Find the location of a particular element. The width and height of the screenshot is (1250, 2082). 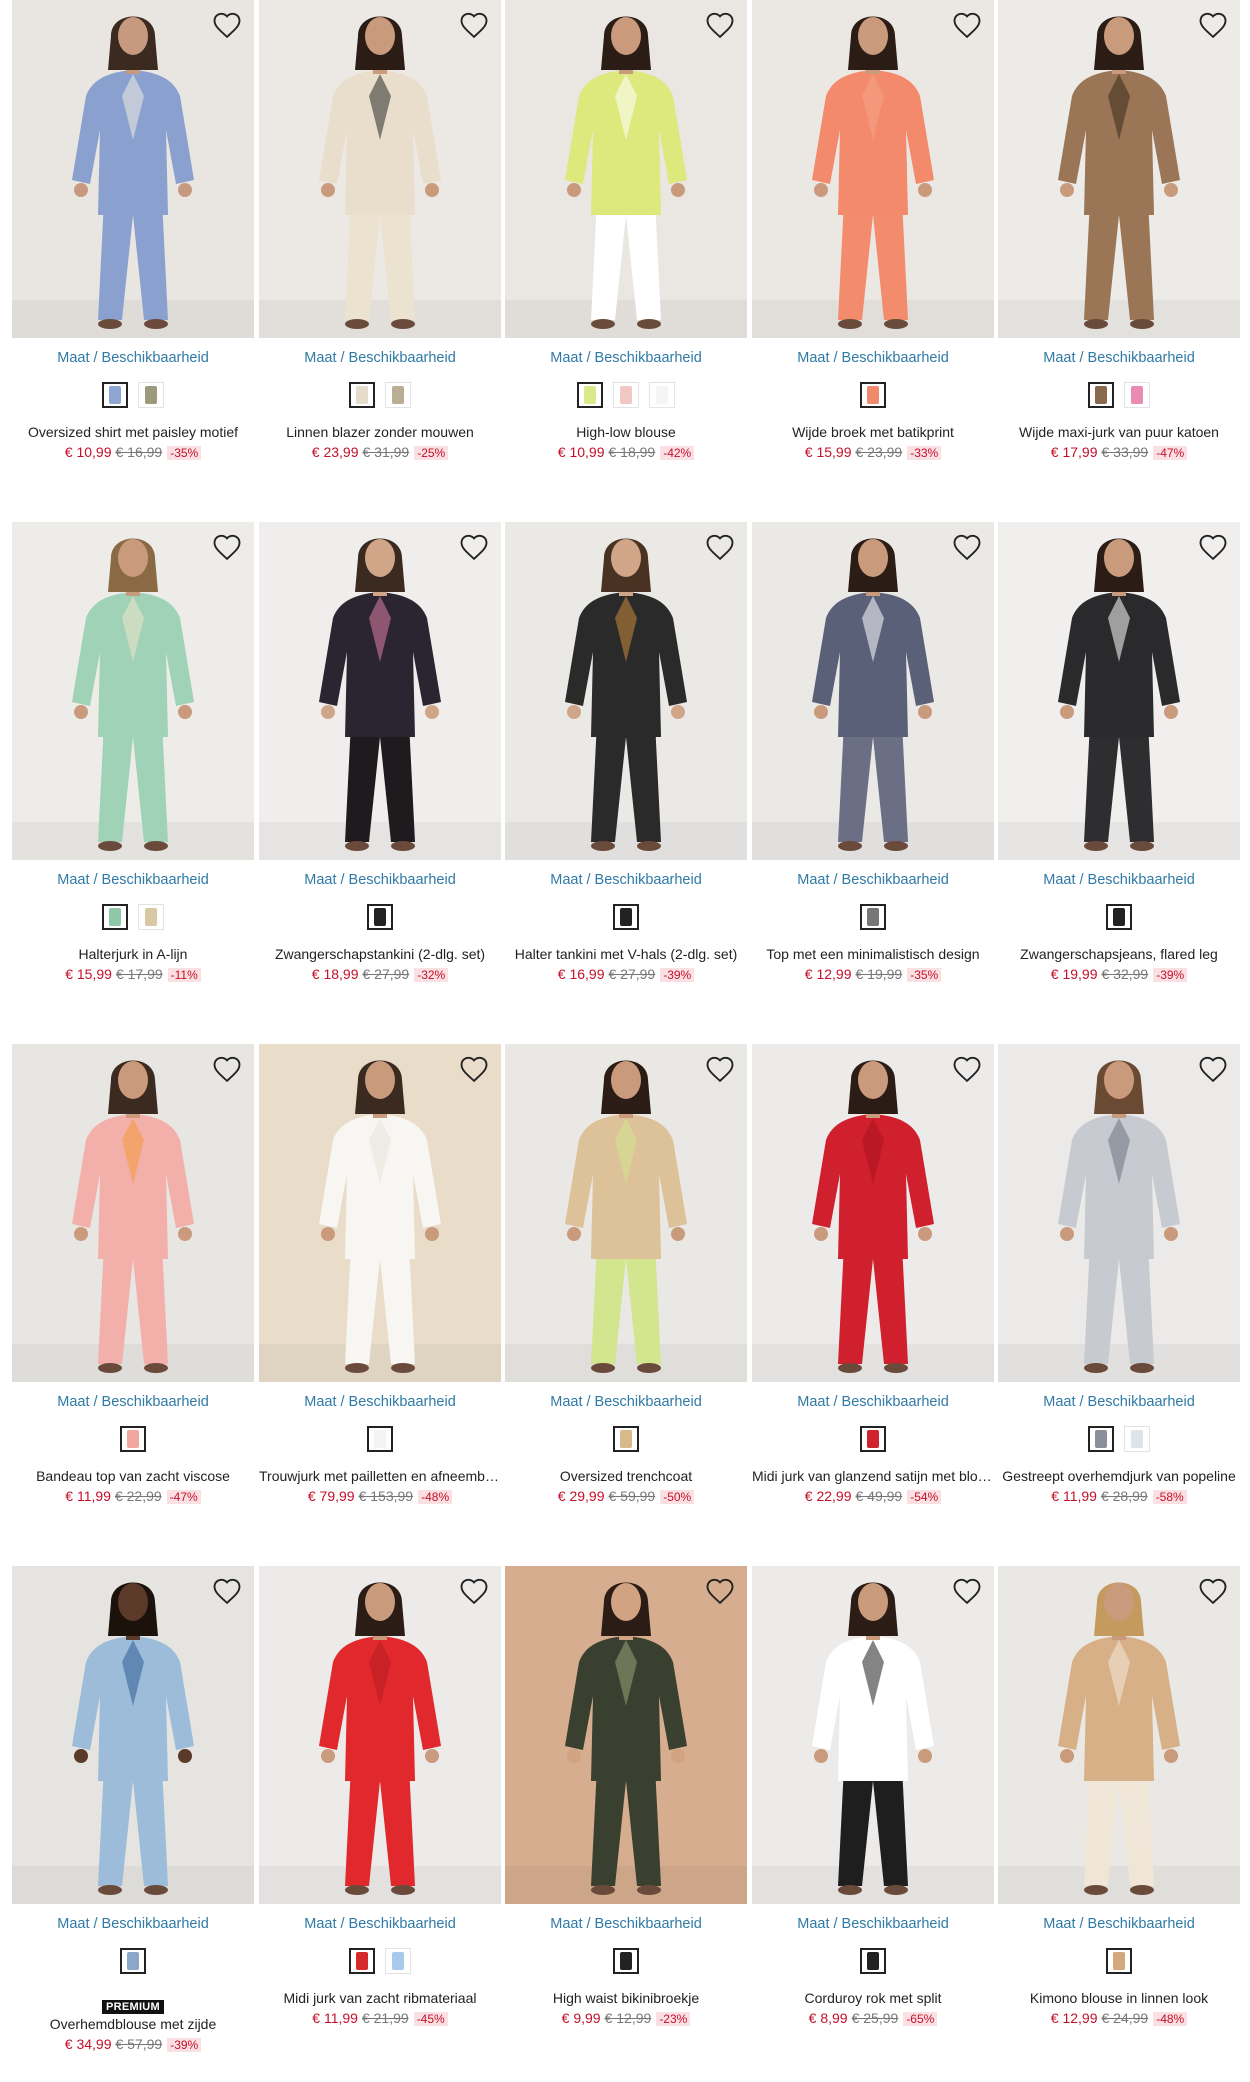

product-title: High waist bikinibroekje is located at coordinates (626, 1998).